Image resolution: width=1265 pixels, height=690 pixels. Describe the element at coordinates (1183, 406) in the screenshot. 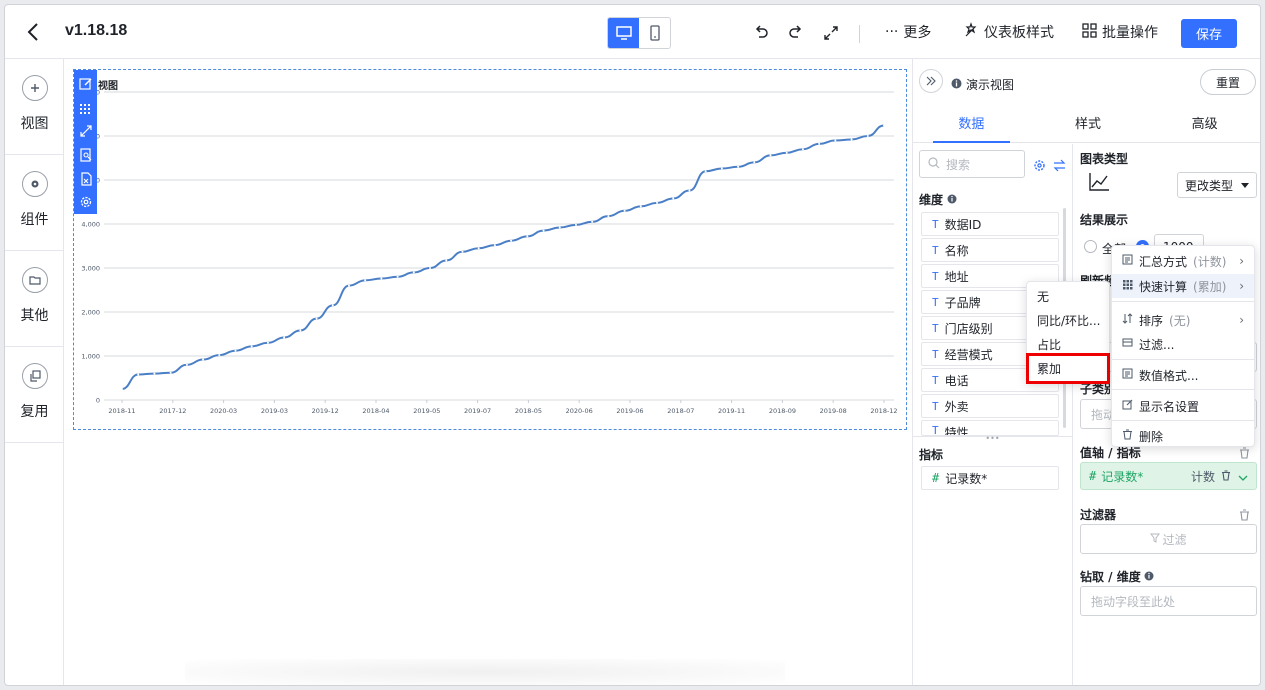

I see `menu-item-display-name: 显示名设置` at that location.